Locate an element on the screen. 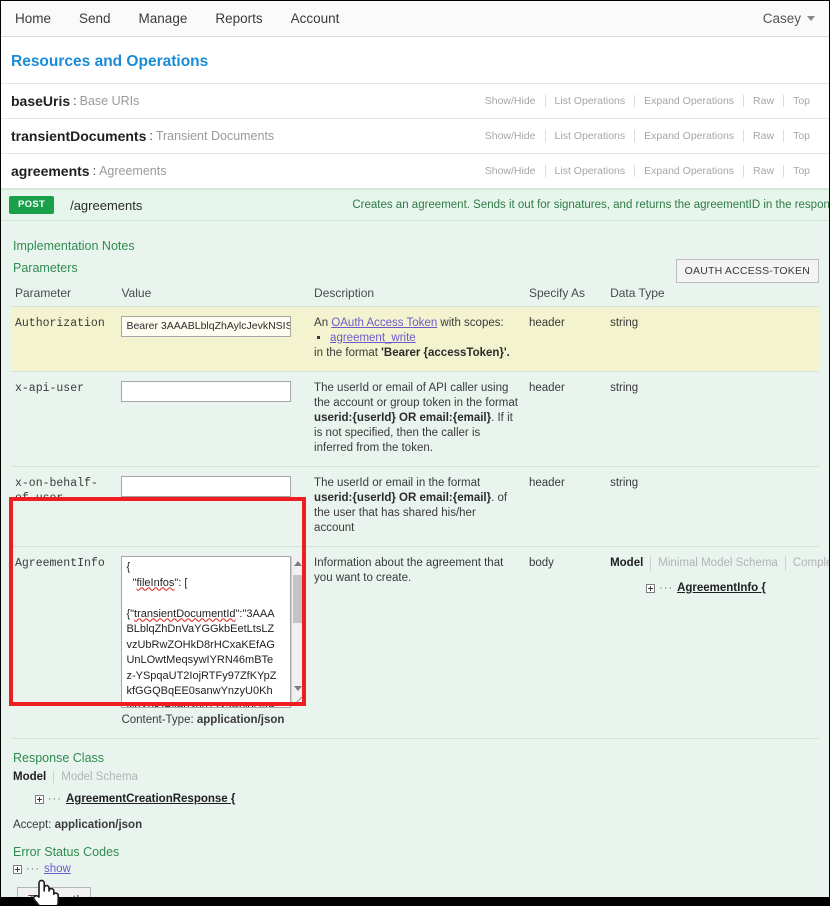 The width and height of the screenshot is (830, 906). json-key-fileinfos: fileInfos is located at coordinates (155, 582).